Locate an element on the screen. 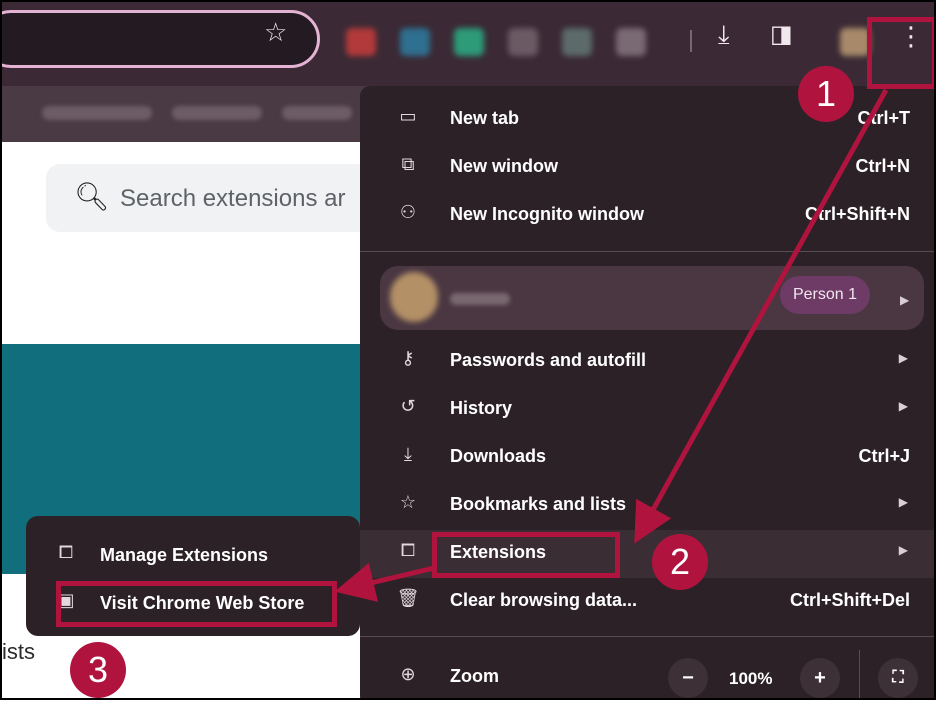 This screenshot has width=940, height=704. step-badge-1: 1 is located at coordinates (826, 94).